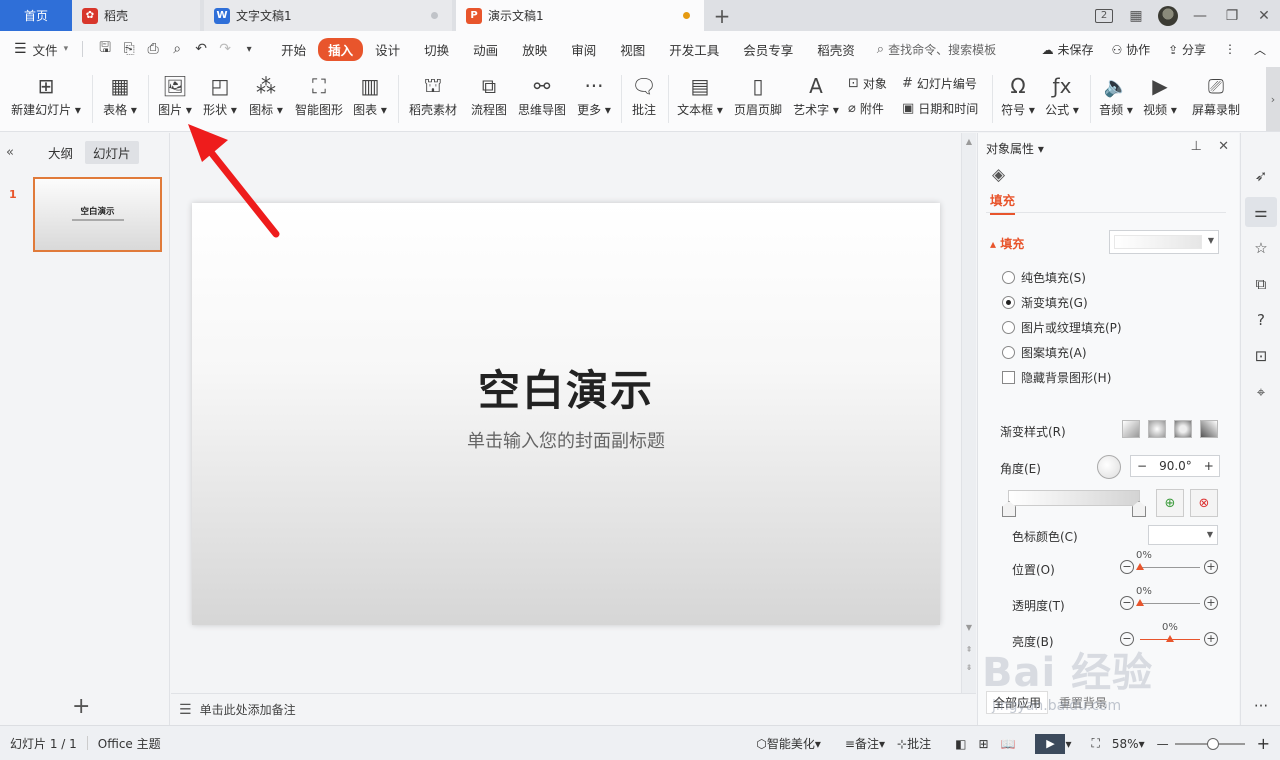 Image resolution: width=1280 pixels, height=760 pixels. Describe the element at coordinates (177, 49) in the screenshot. I see `print-preview-icon: ⌕` at that location.